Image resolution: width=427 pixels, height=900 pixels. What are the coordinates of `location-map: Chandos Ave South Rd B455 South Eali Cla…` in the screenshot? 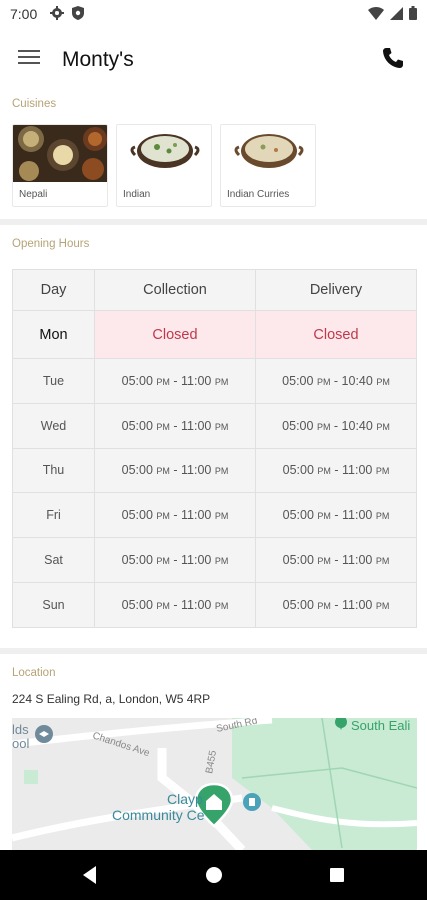 It's located at (214, 784).